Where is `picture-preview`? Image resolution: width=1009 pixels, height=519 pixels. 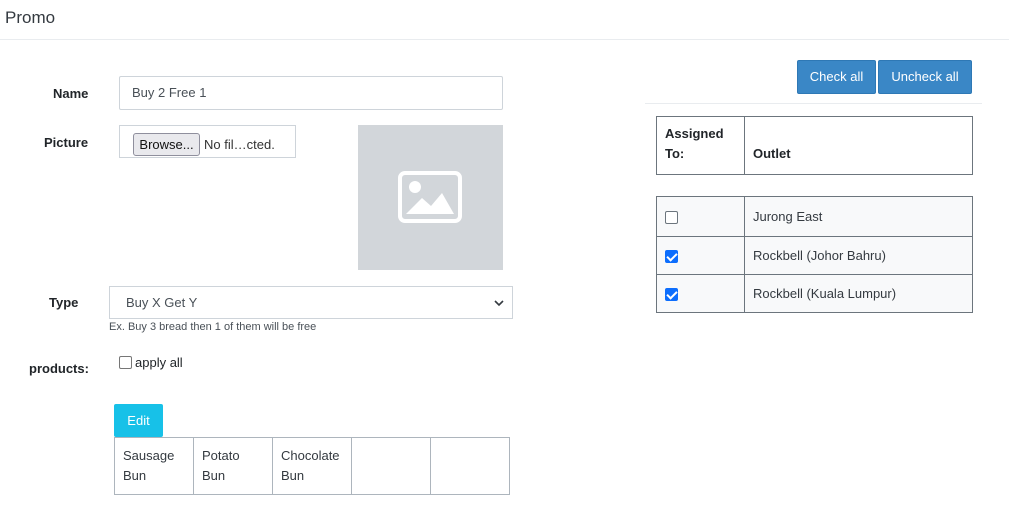 picture-preview is located at coordinates (430, 197).